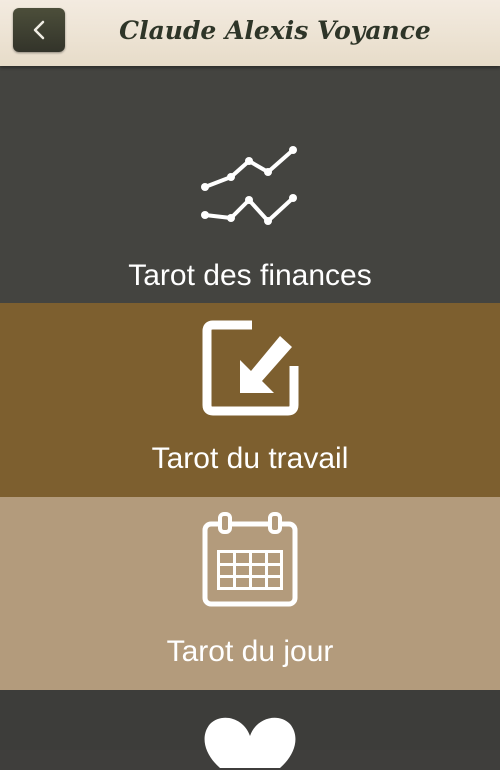  What do you see at coordinates (250, 458) in the screenshot?
I see `menu-item-label: Tarot du travail` at bounding box center [250, 458].